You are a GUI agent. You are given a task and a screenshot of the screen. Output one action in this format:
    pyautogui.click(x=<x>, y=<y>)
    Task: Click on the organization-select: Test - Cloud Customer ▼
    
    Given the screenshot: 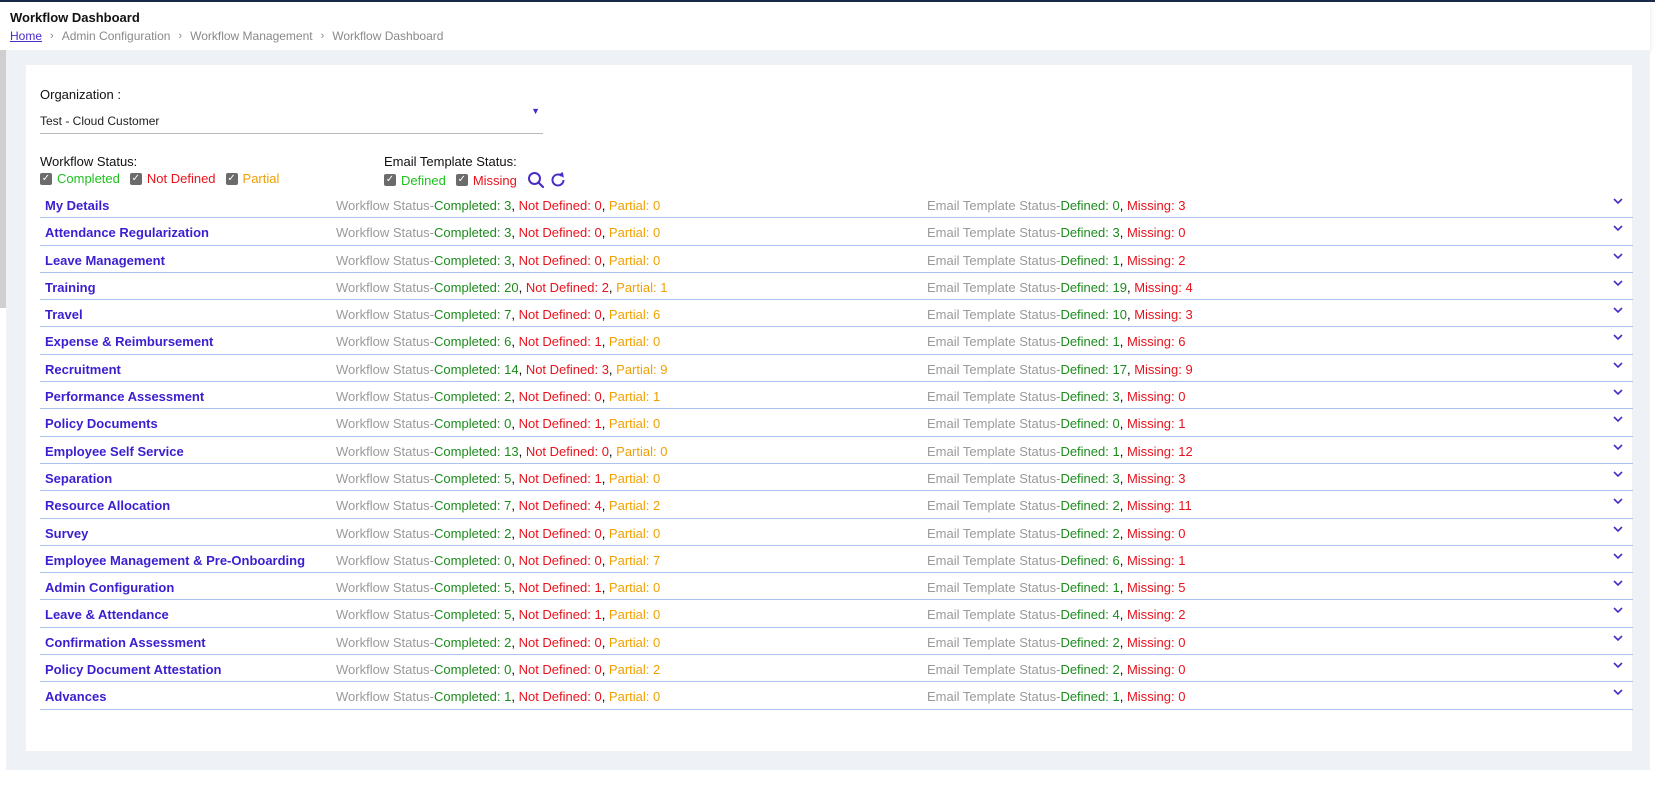 What is the action you would take?
    pyautogui.click(x=291, y=120)
    